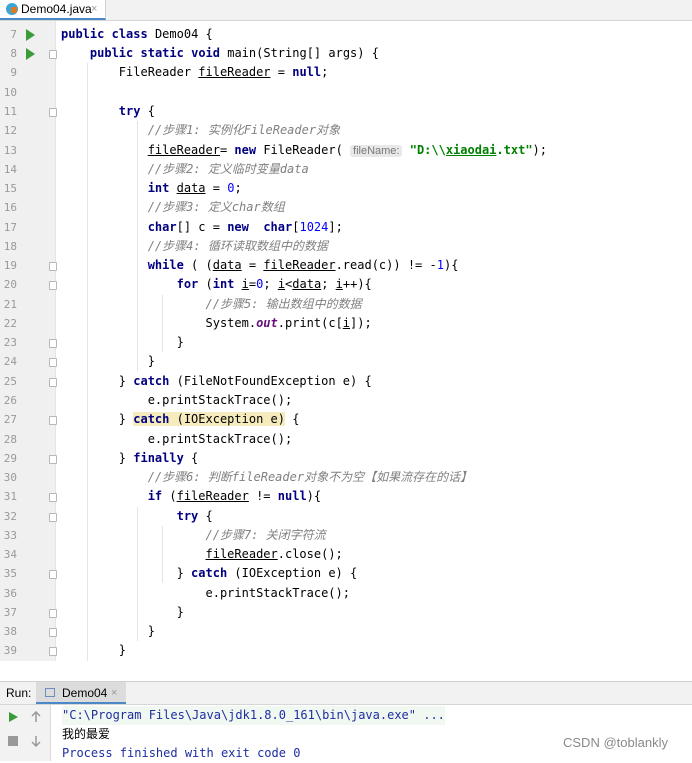 The image size is (692, 763). What do you see at coordinates (10, 419) in the screenshot?
I see `line-number: 27` at bounding box center [10, 419].